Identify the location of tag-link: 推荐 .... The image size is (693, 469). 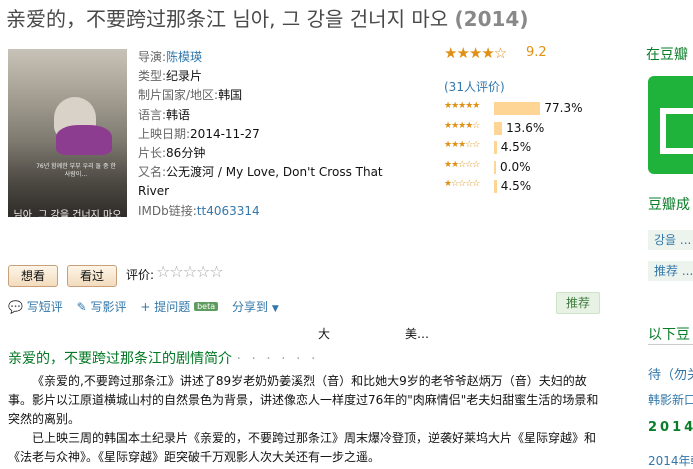
(670, 271).